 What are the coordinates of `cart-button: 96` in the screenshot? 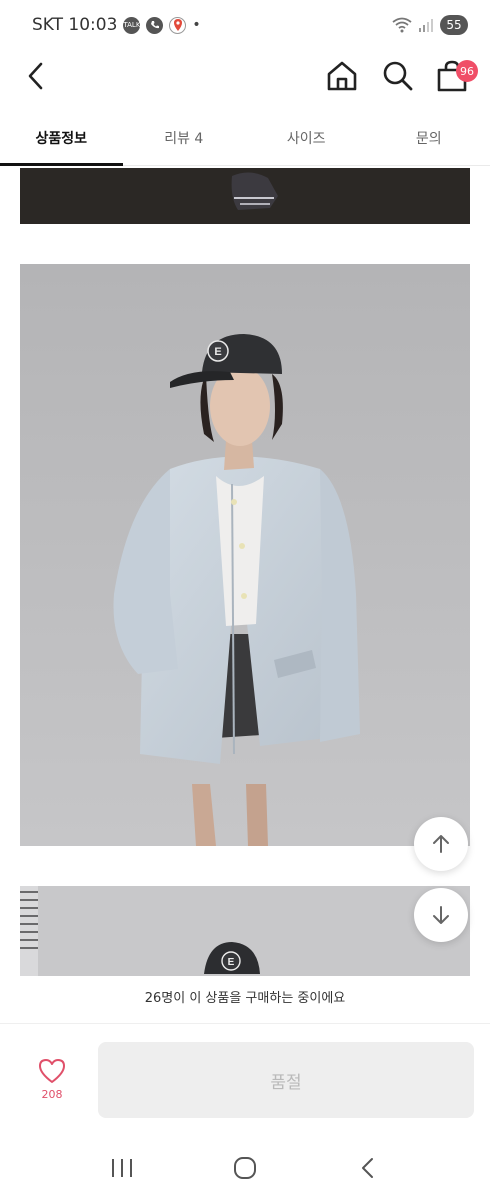 It's located at (456, 76).